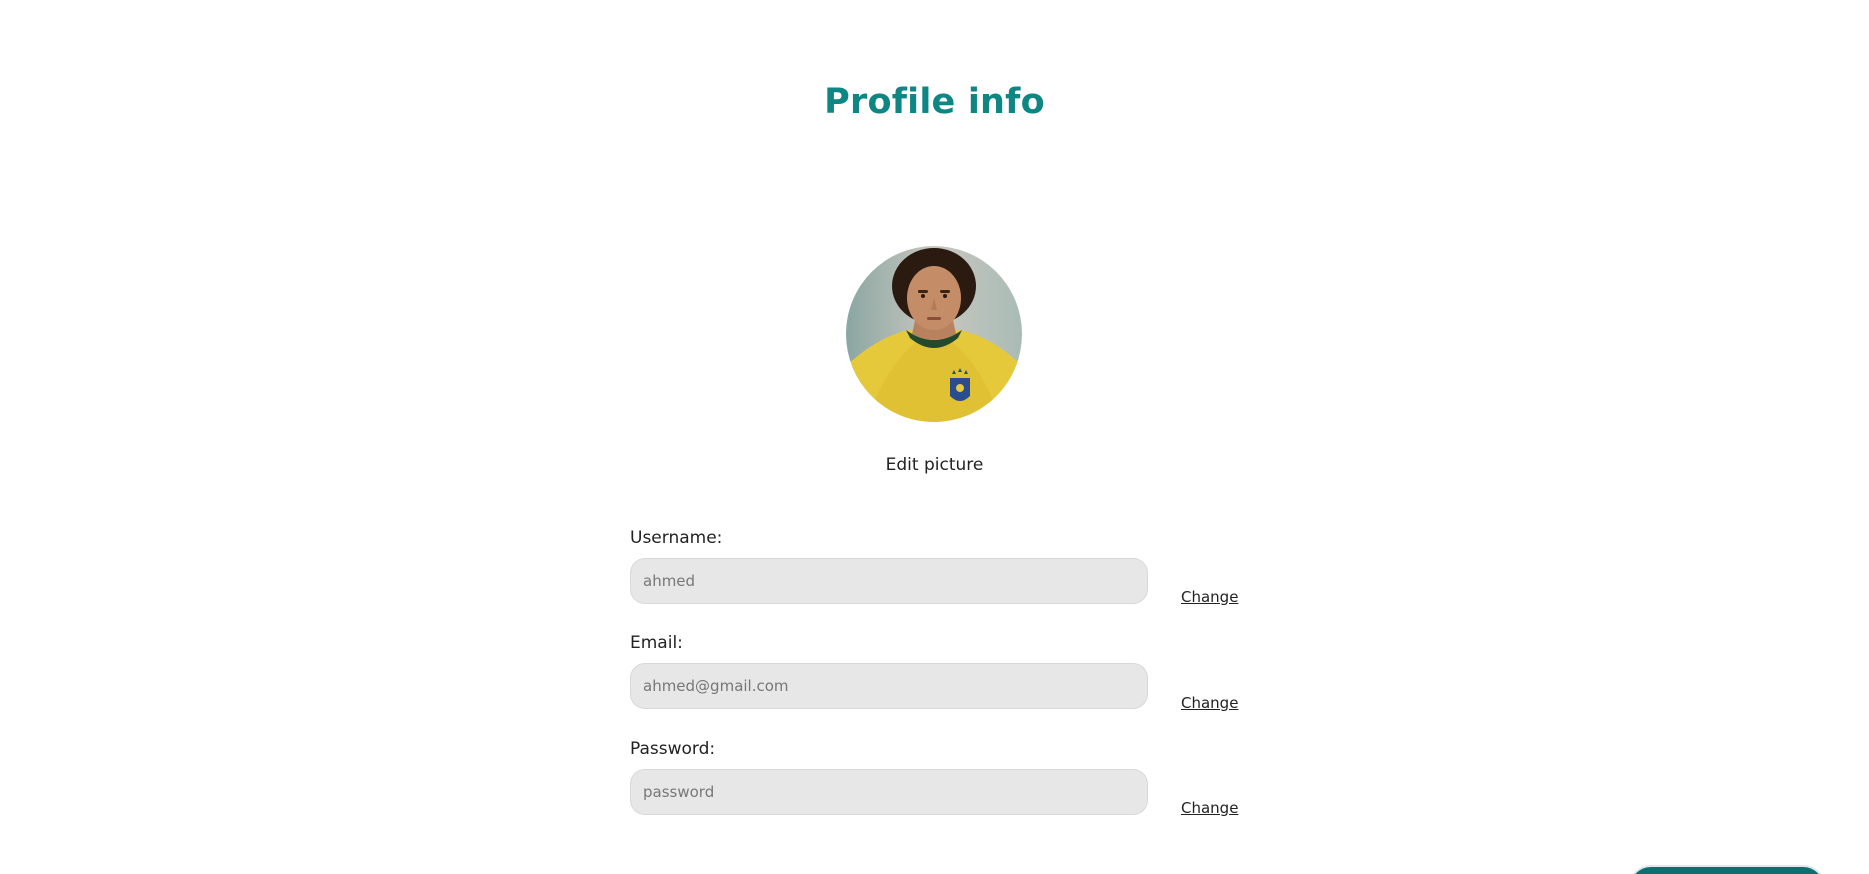 The image size is (1869, 874). What do you see at coordinates (889, 581) in the screenshot?
I see `username-field` at bounding box center [889, 581].